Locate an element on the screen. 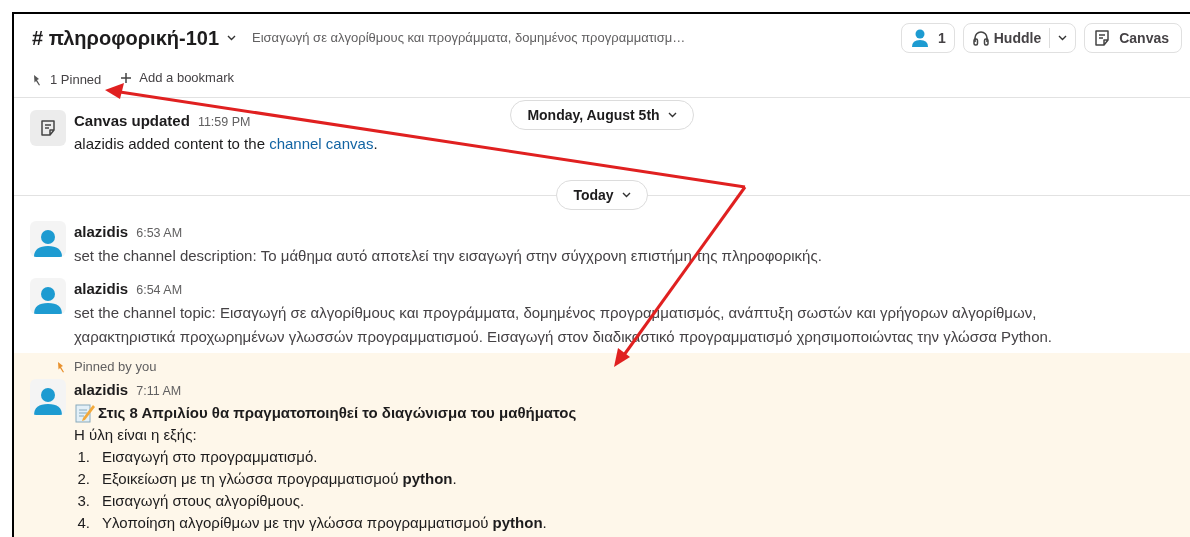 Image resolution: width=1190 pixels, height=537 pixels. add-bookmark-button: Add a bookmark is located at coordinates (177, 77).